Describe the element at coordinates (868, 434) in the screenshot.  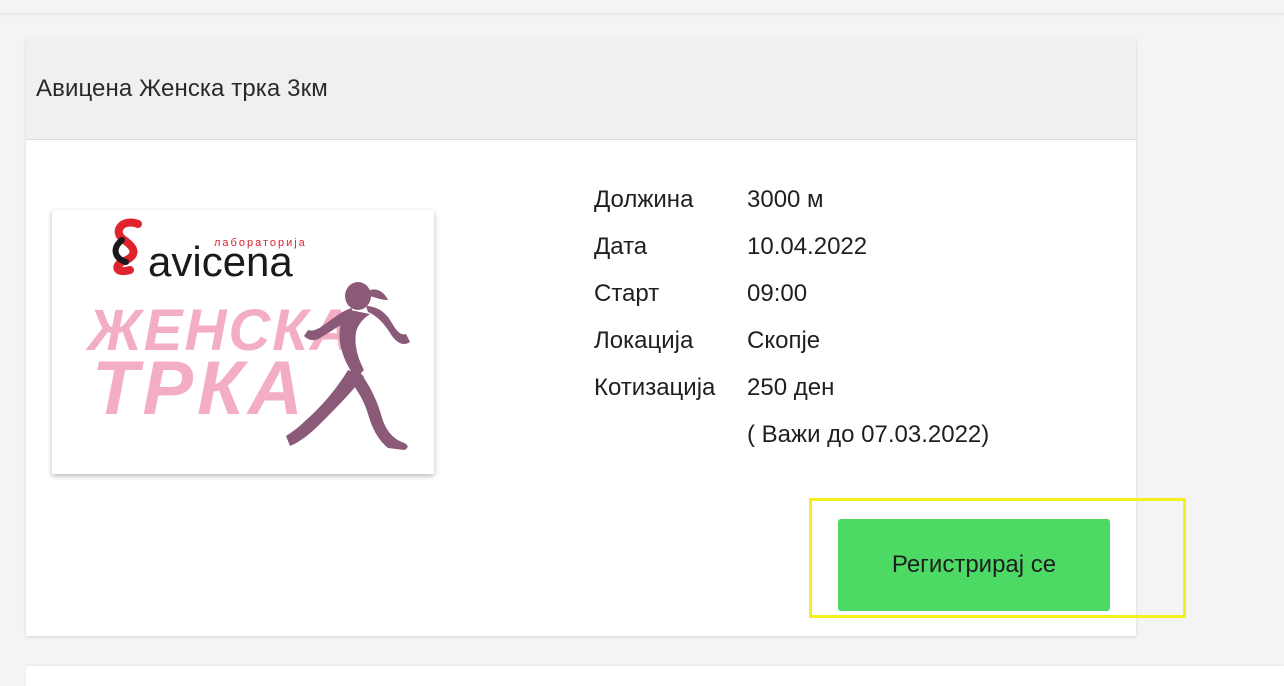
I see `detail-value: ( Важи до 07.03.2022)` at that location.